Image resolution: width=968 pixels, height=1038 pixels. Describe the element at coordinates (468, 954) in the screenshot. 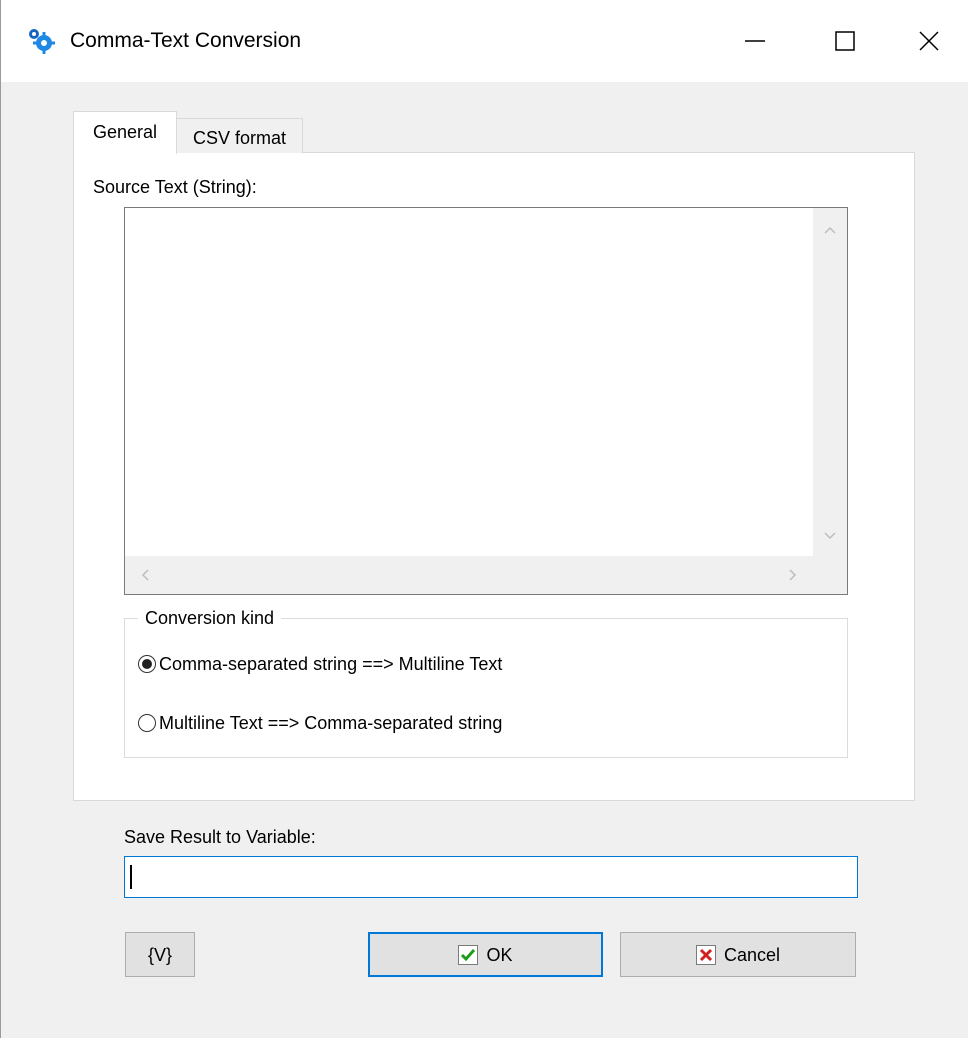

I see `checkmark-icon` at that location.